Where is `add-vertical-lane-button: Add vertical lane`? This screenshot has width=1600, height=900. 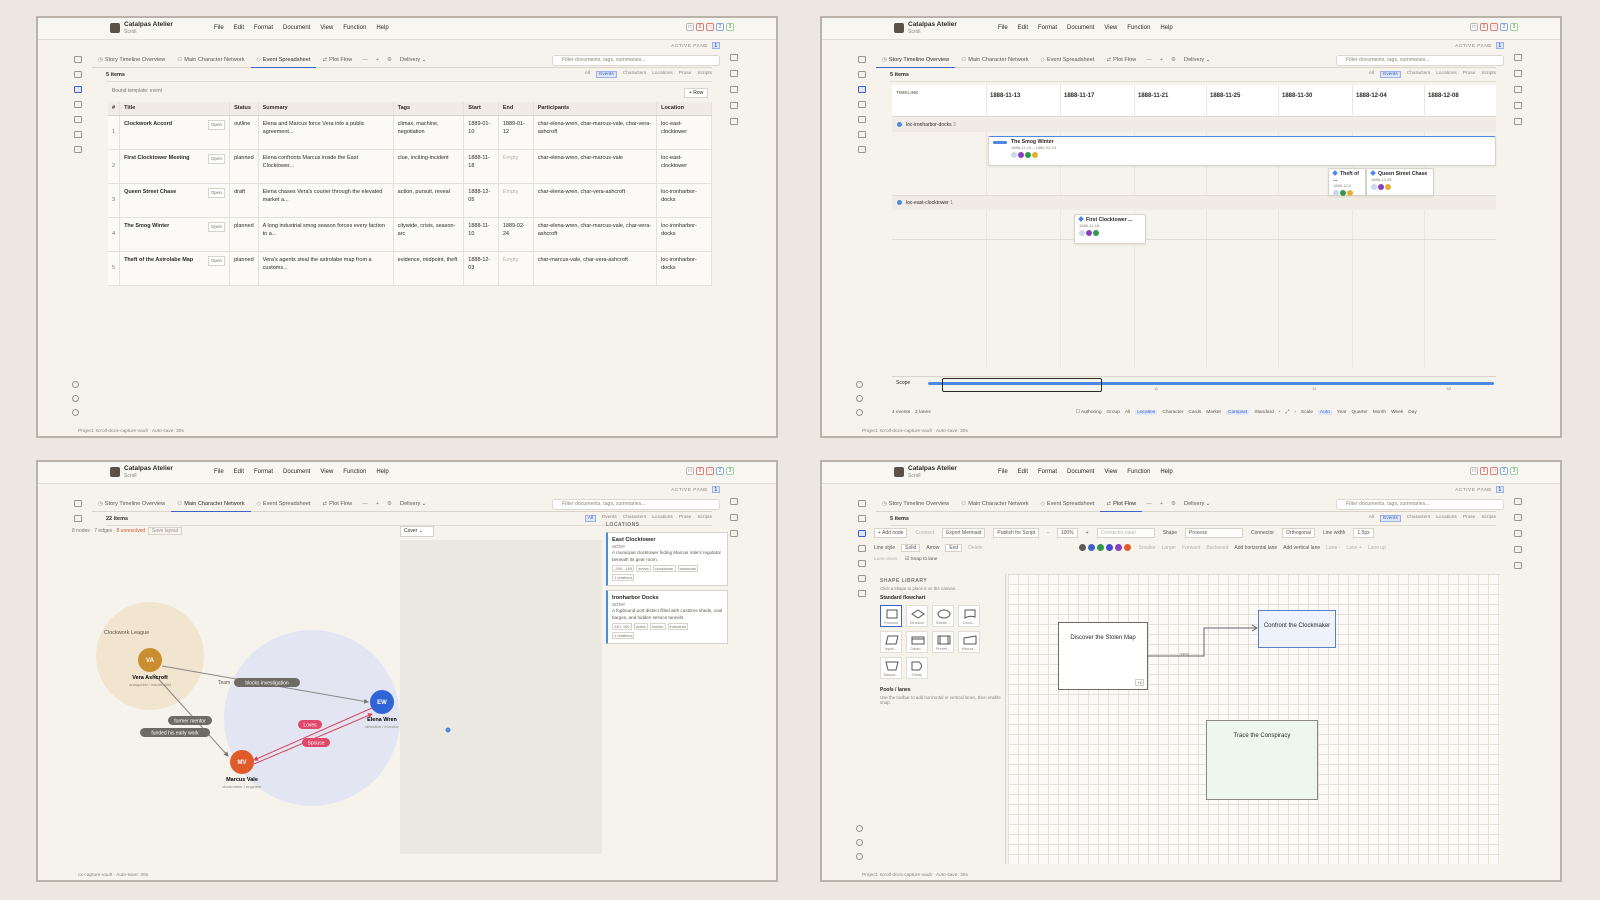 add-vertical-lane-button: Add vertical lane is located at coordinates (1301, 548).